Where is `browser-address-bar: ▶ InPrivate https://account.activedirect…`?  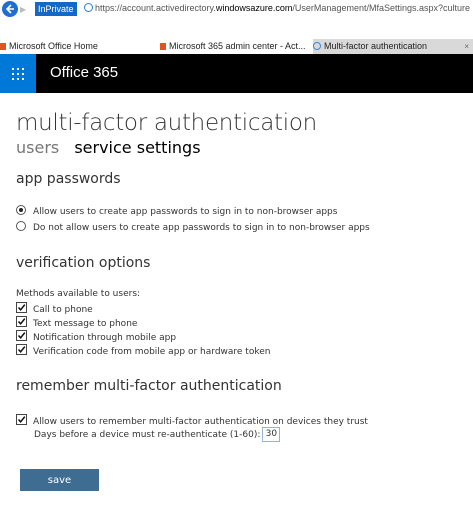
browser-address-bar: ▶ InPrivate https://account.activedirect… is located at coordinates (236, 9).